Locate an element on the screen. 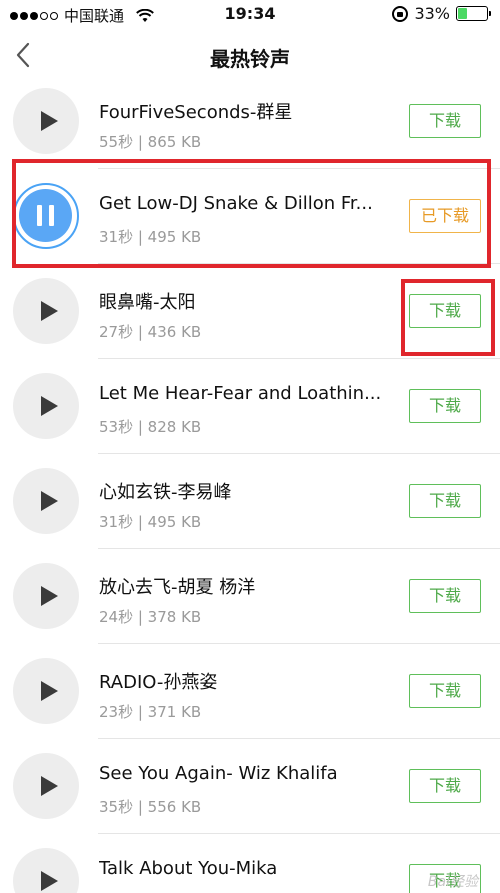 This screenshot has width=500, height=893. pause-icon is located at coordinates (45, 215).